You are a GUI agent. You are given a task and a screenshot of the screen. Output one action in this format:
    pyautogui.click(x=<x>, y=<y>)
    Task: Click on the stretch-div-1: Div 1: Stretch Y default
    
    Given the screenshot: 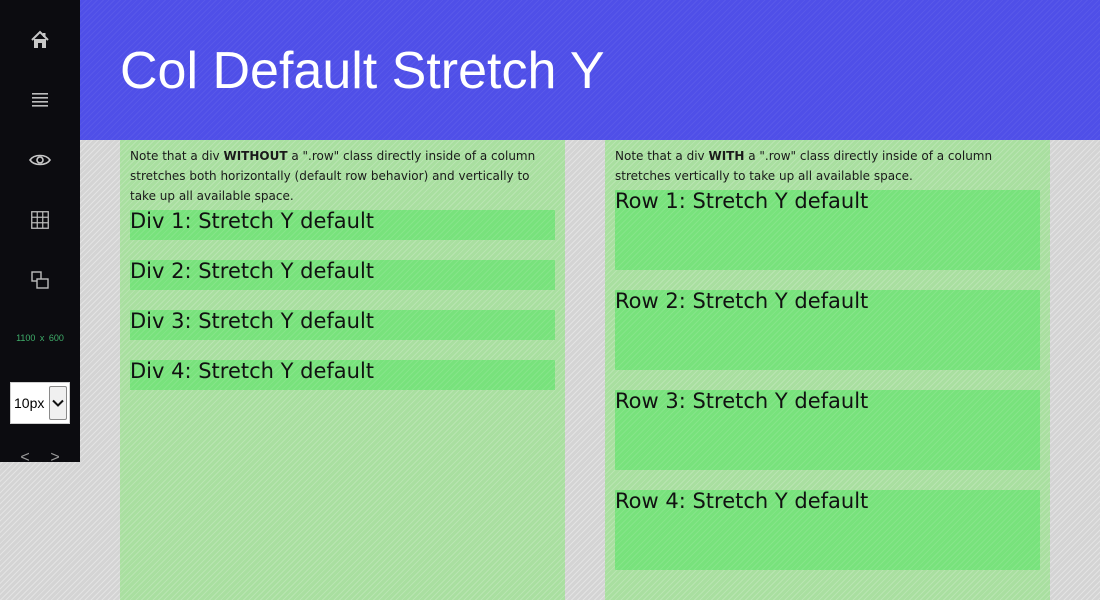 What is the action you would take?
    pyautogui.click(x=342, y=225)
    